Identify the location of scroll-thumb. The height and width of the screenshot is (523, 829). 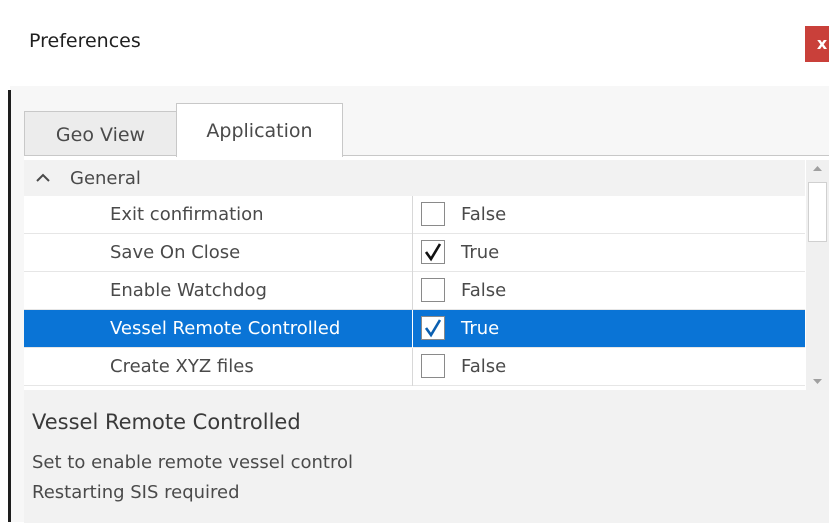
(817, 212).